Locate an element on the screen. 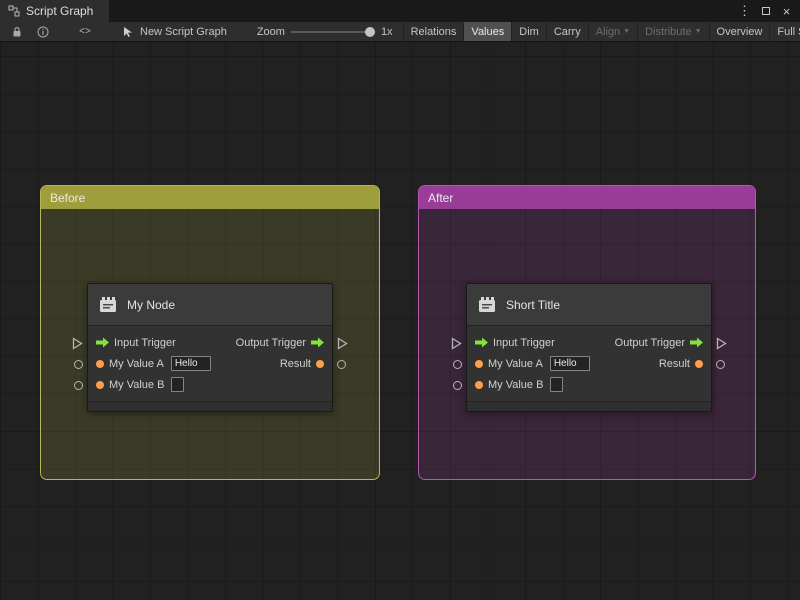 Image resolution: width=800 pixels, height=600 pixels. window-controls: ⋮ × is located at coordinates (768, 11).